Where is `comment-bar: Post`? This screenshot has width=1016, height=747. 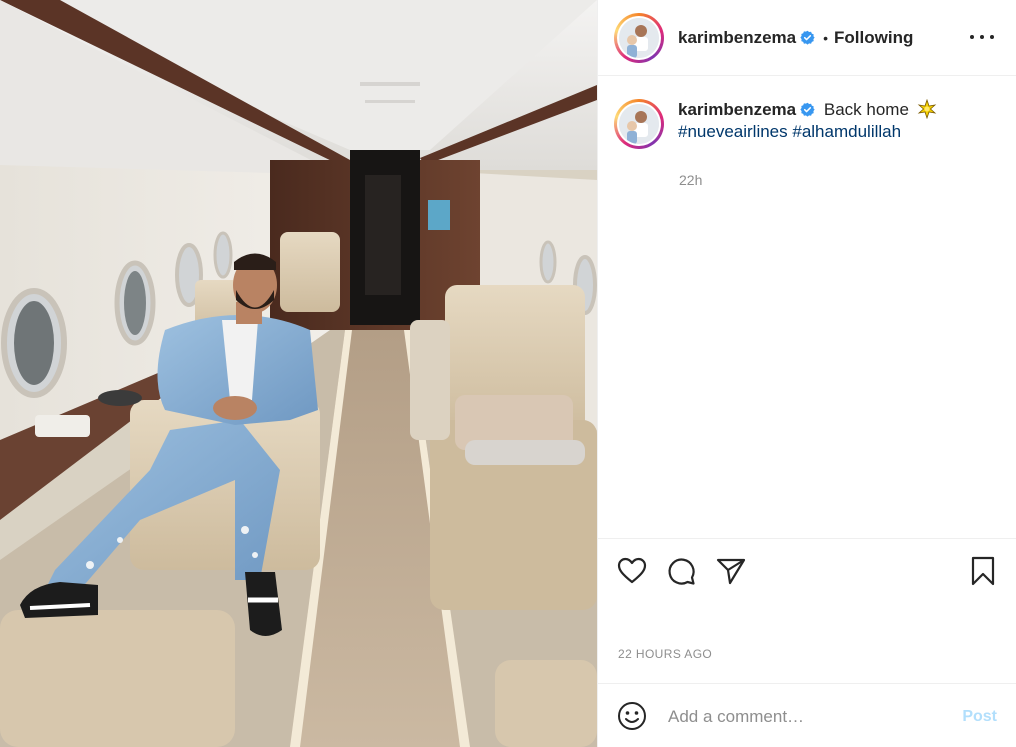
comment-bar: Post is located at coordinates (807, 715).